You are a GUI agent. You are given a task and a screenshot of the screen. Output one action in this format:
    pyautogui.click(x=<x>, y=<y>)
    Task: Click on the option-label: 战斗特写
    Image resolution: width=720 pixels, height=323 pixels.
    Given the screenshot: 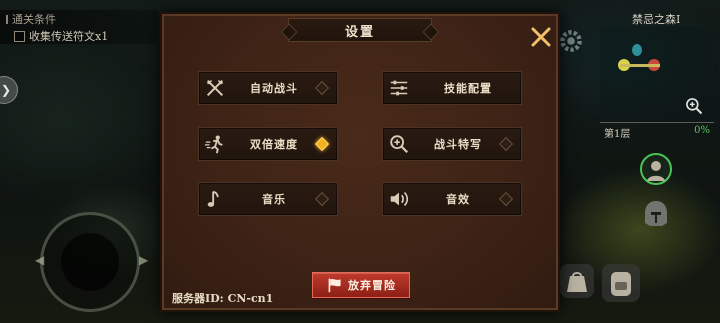 What is the action you would take?
    pyautogui.click(x=458, y=144)
    